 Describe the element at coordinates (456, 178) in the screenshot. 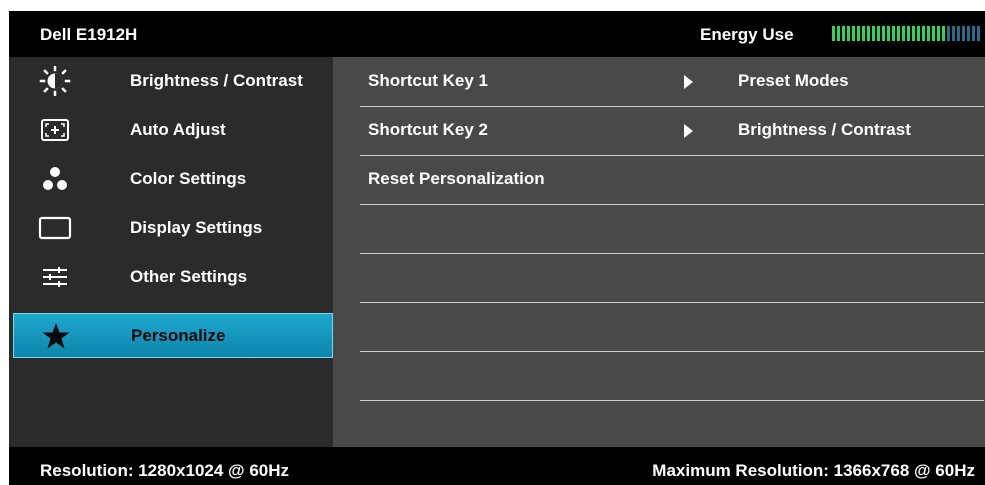

I see `submenu-option-label: Reset Personalization` at that location.